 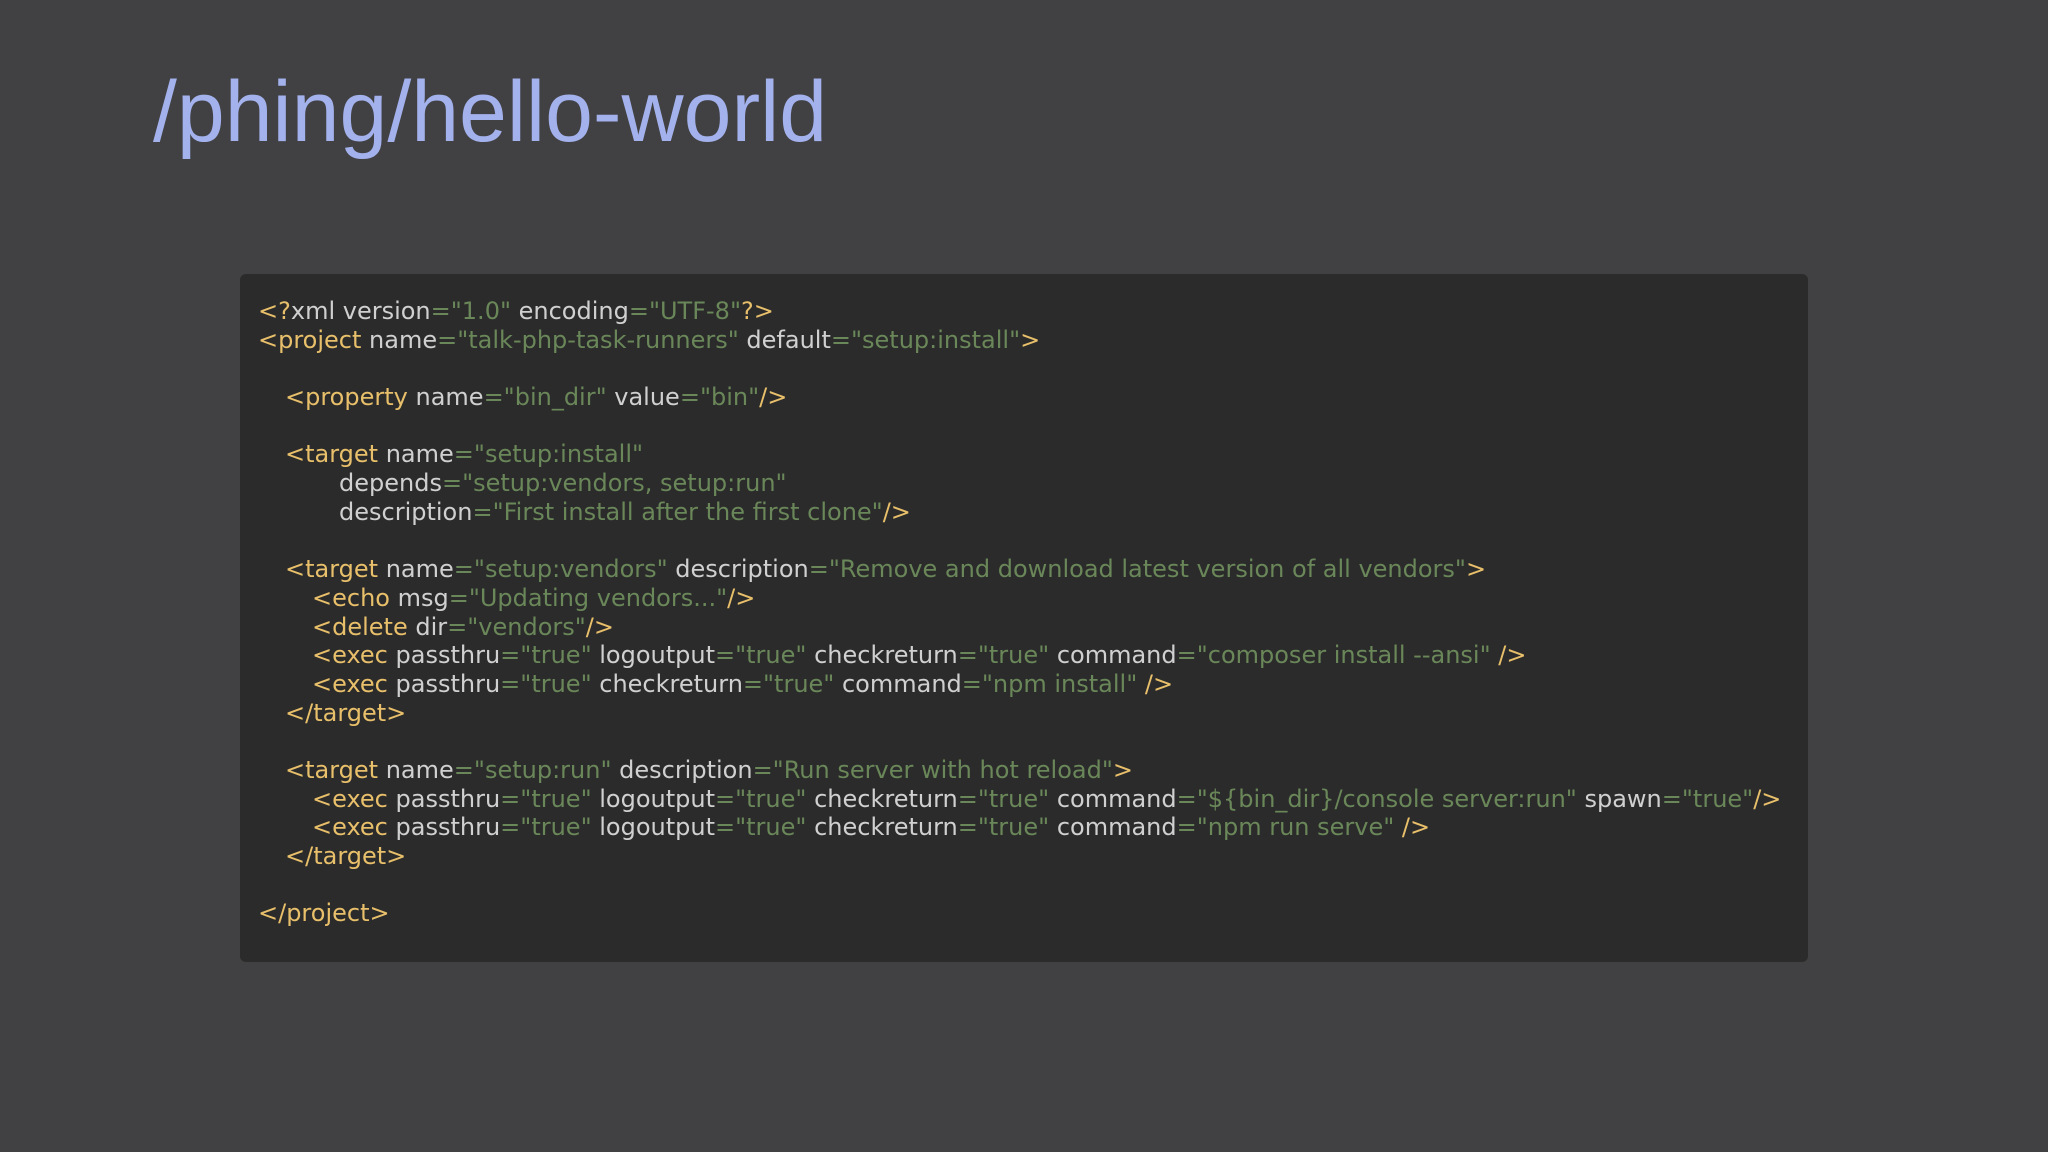 I want to click on code-token-val: "bin_dir", so click(x=555, y=397).